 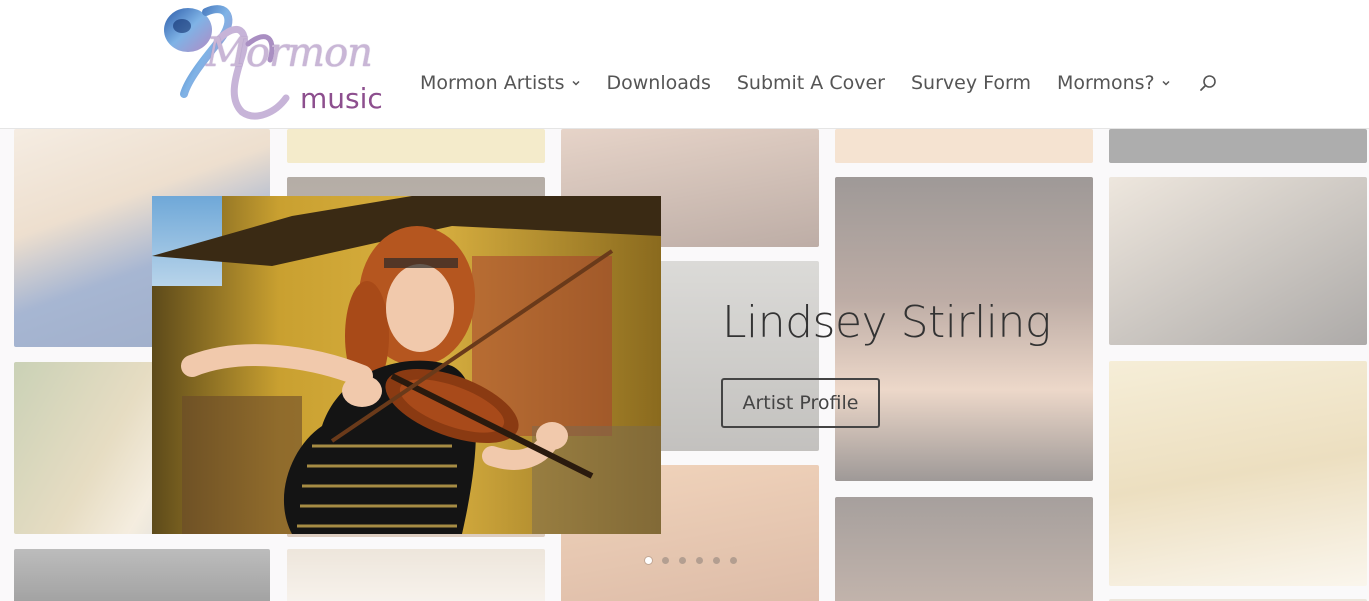 I want to click on nav-item-mormons: Mormons?, so click(x=1114, y=83).